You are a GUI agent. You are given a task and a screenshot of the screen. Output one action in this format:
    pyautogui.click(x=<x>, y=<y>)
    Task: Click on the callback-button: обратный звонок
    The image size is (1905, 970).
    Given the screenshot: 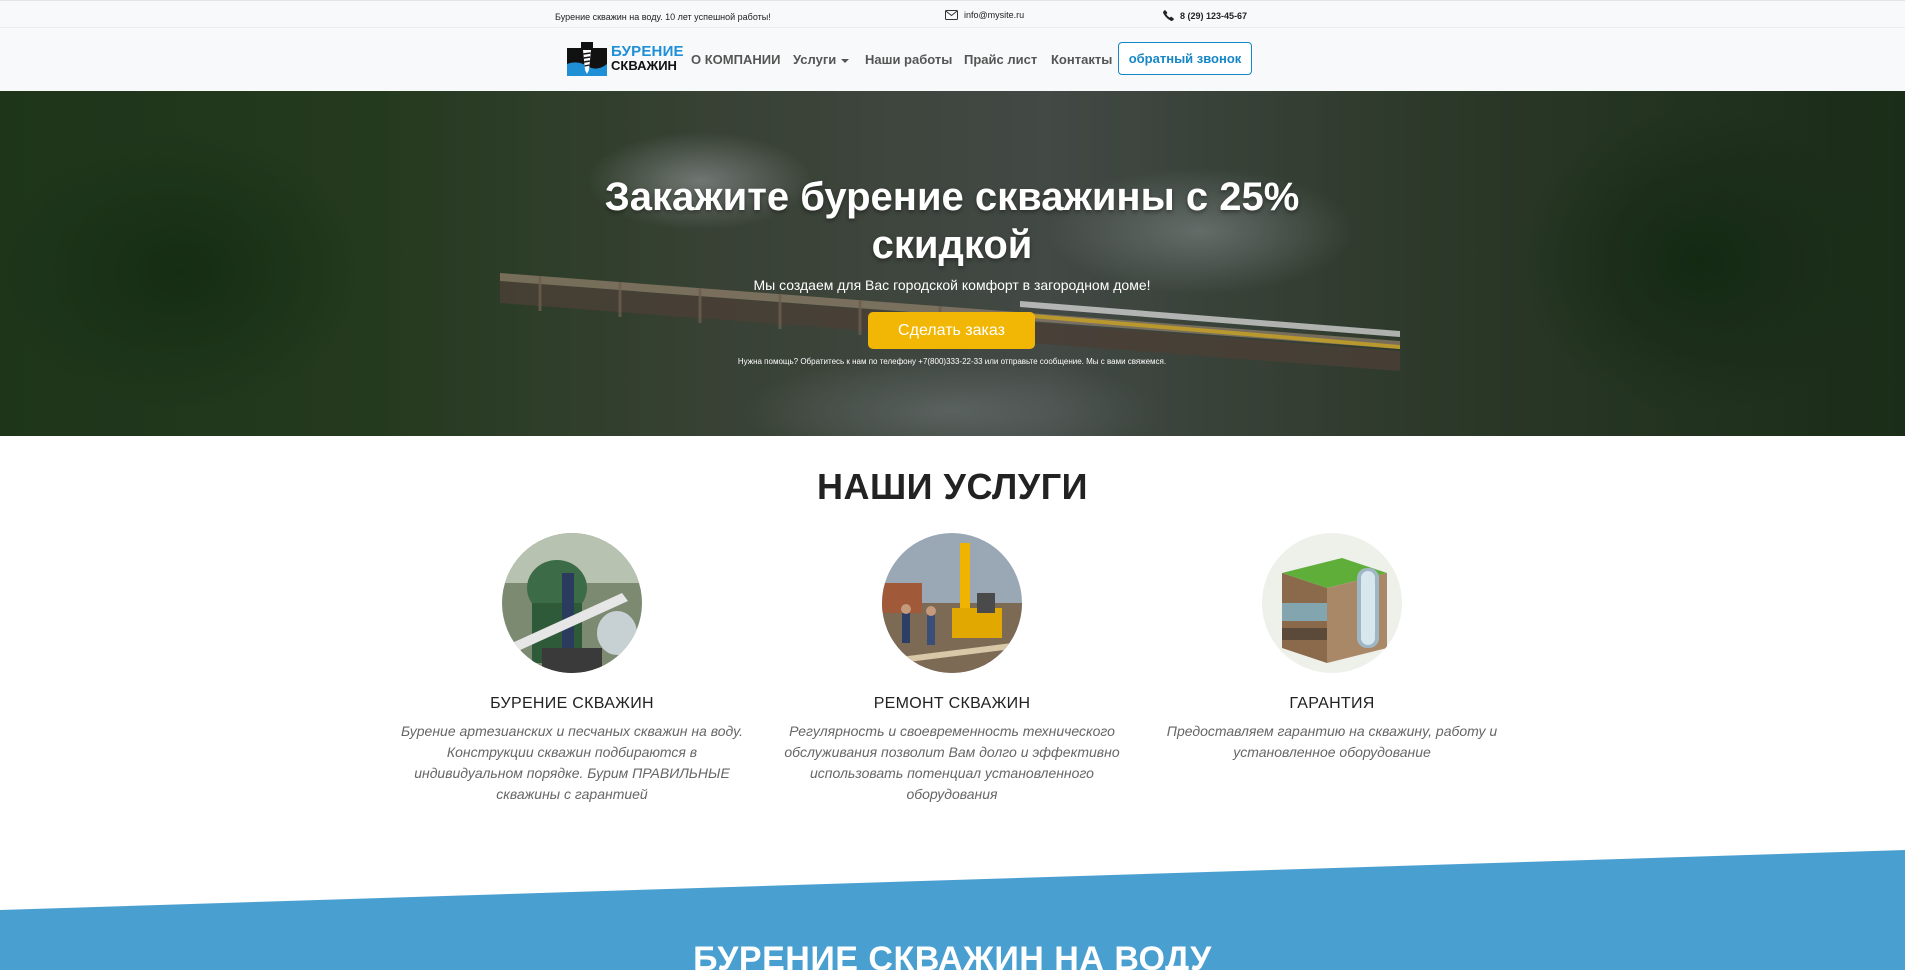 What is the action you would take?
    pyautogui.click(x=1185, y=58)
    